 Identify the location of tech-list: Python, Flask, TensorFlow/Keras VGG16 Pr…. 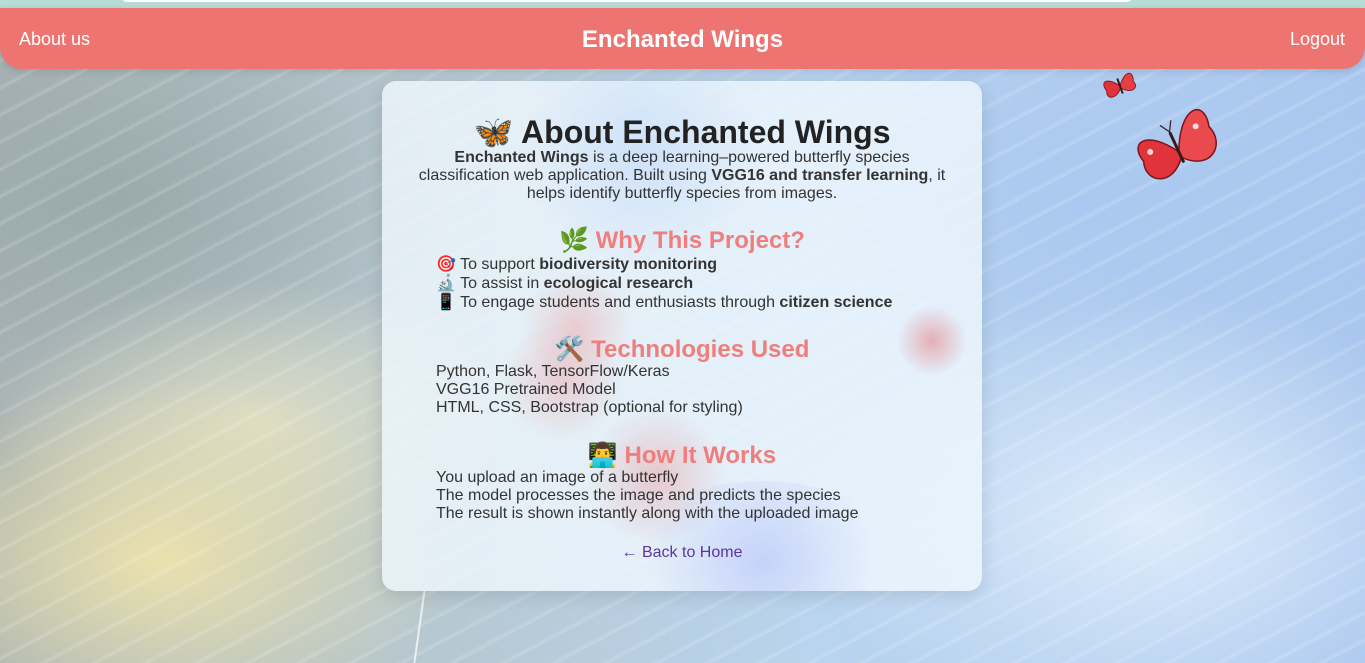
(694, 390).